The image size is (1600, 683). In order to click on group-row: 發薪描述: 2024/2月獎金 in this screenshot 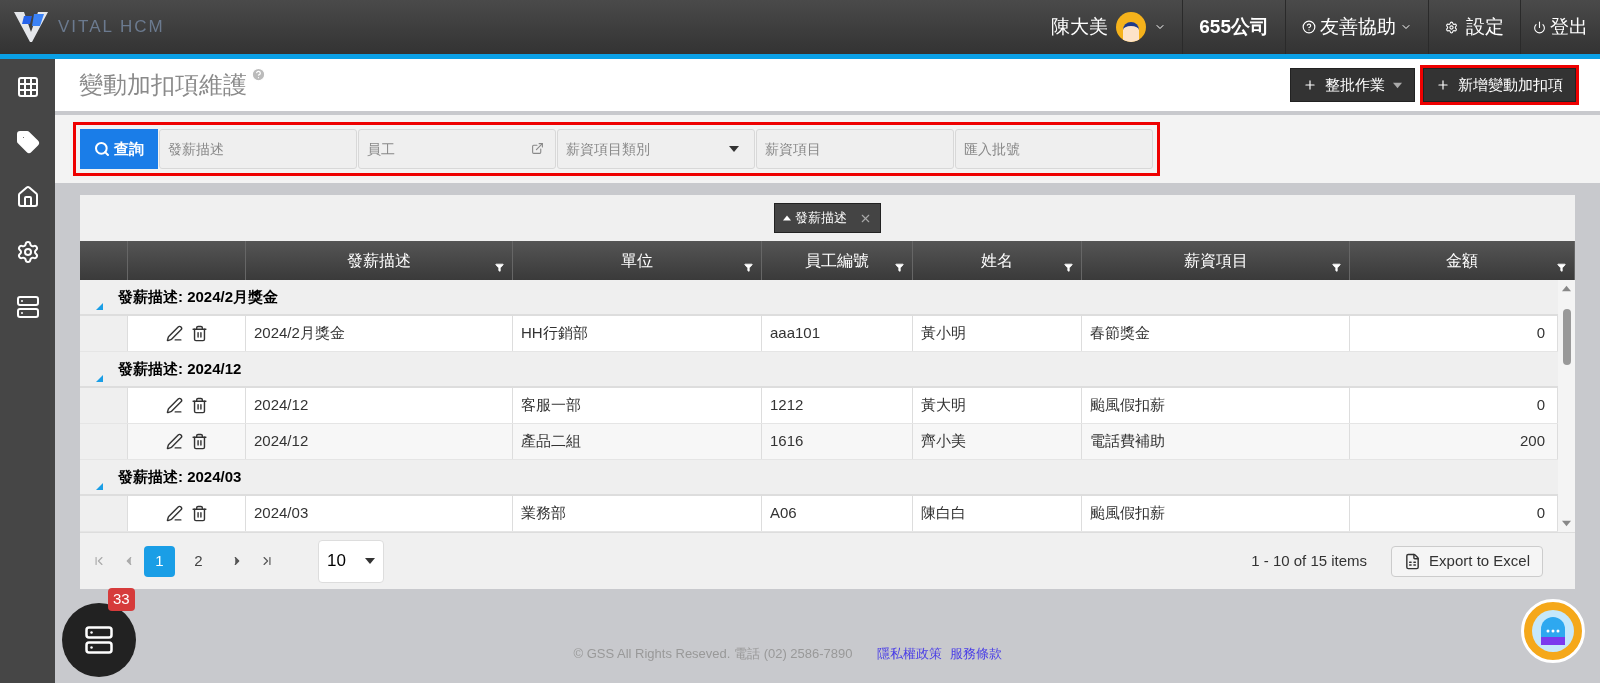, I will do `click(819, 298)`.